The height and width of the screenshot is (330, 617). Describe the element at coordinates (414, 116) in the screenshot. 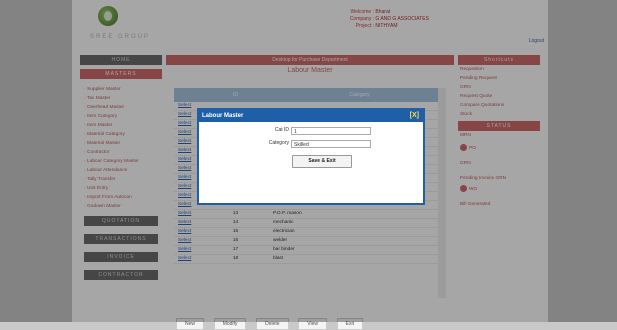

I see `close-button: [X]` at that location.